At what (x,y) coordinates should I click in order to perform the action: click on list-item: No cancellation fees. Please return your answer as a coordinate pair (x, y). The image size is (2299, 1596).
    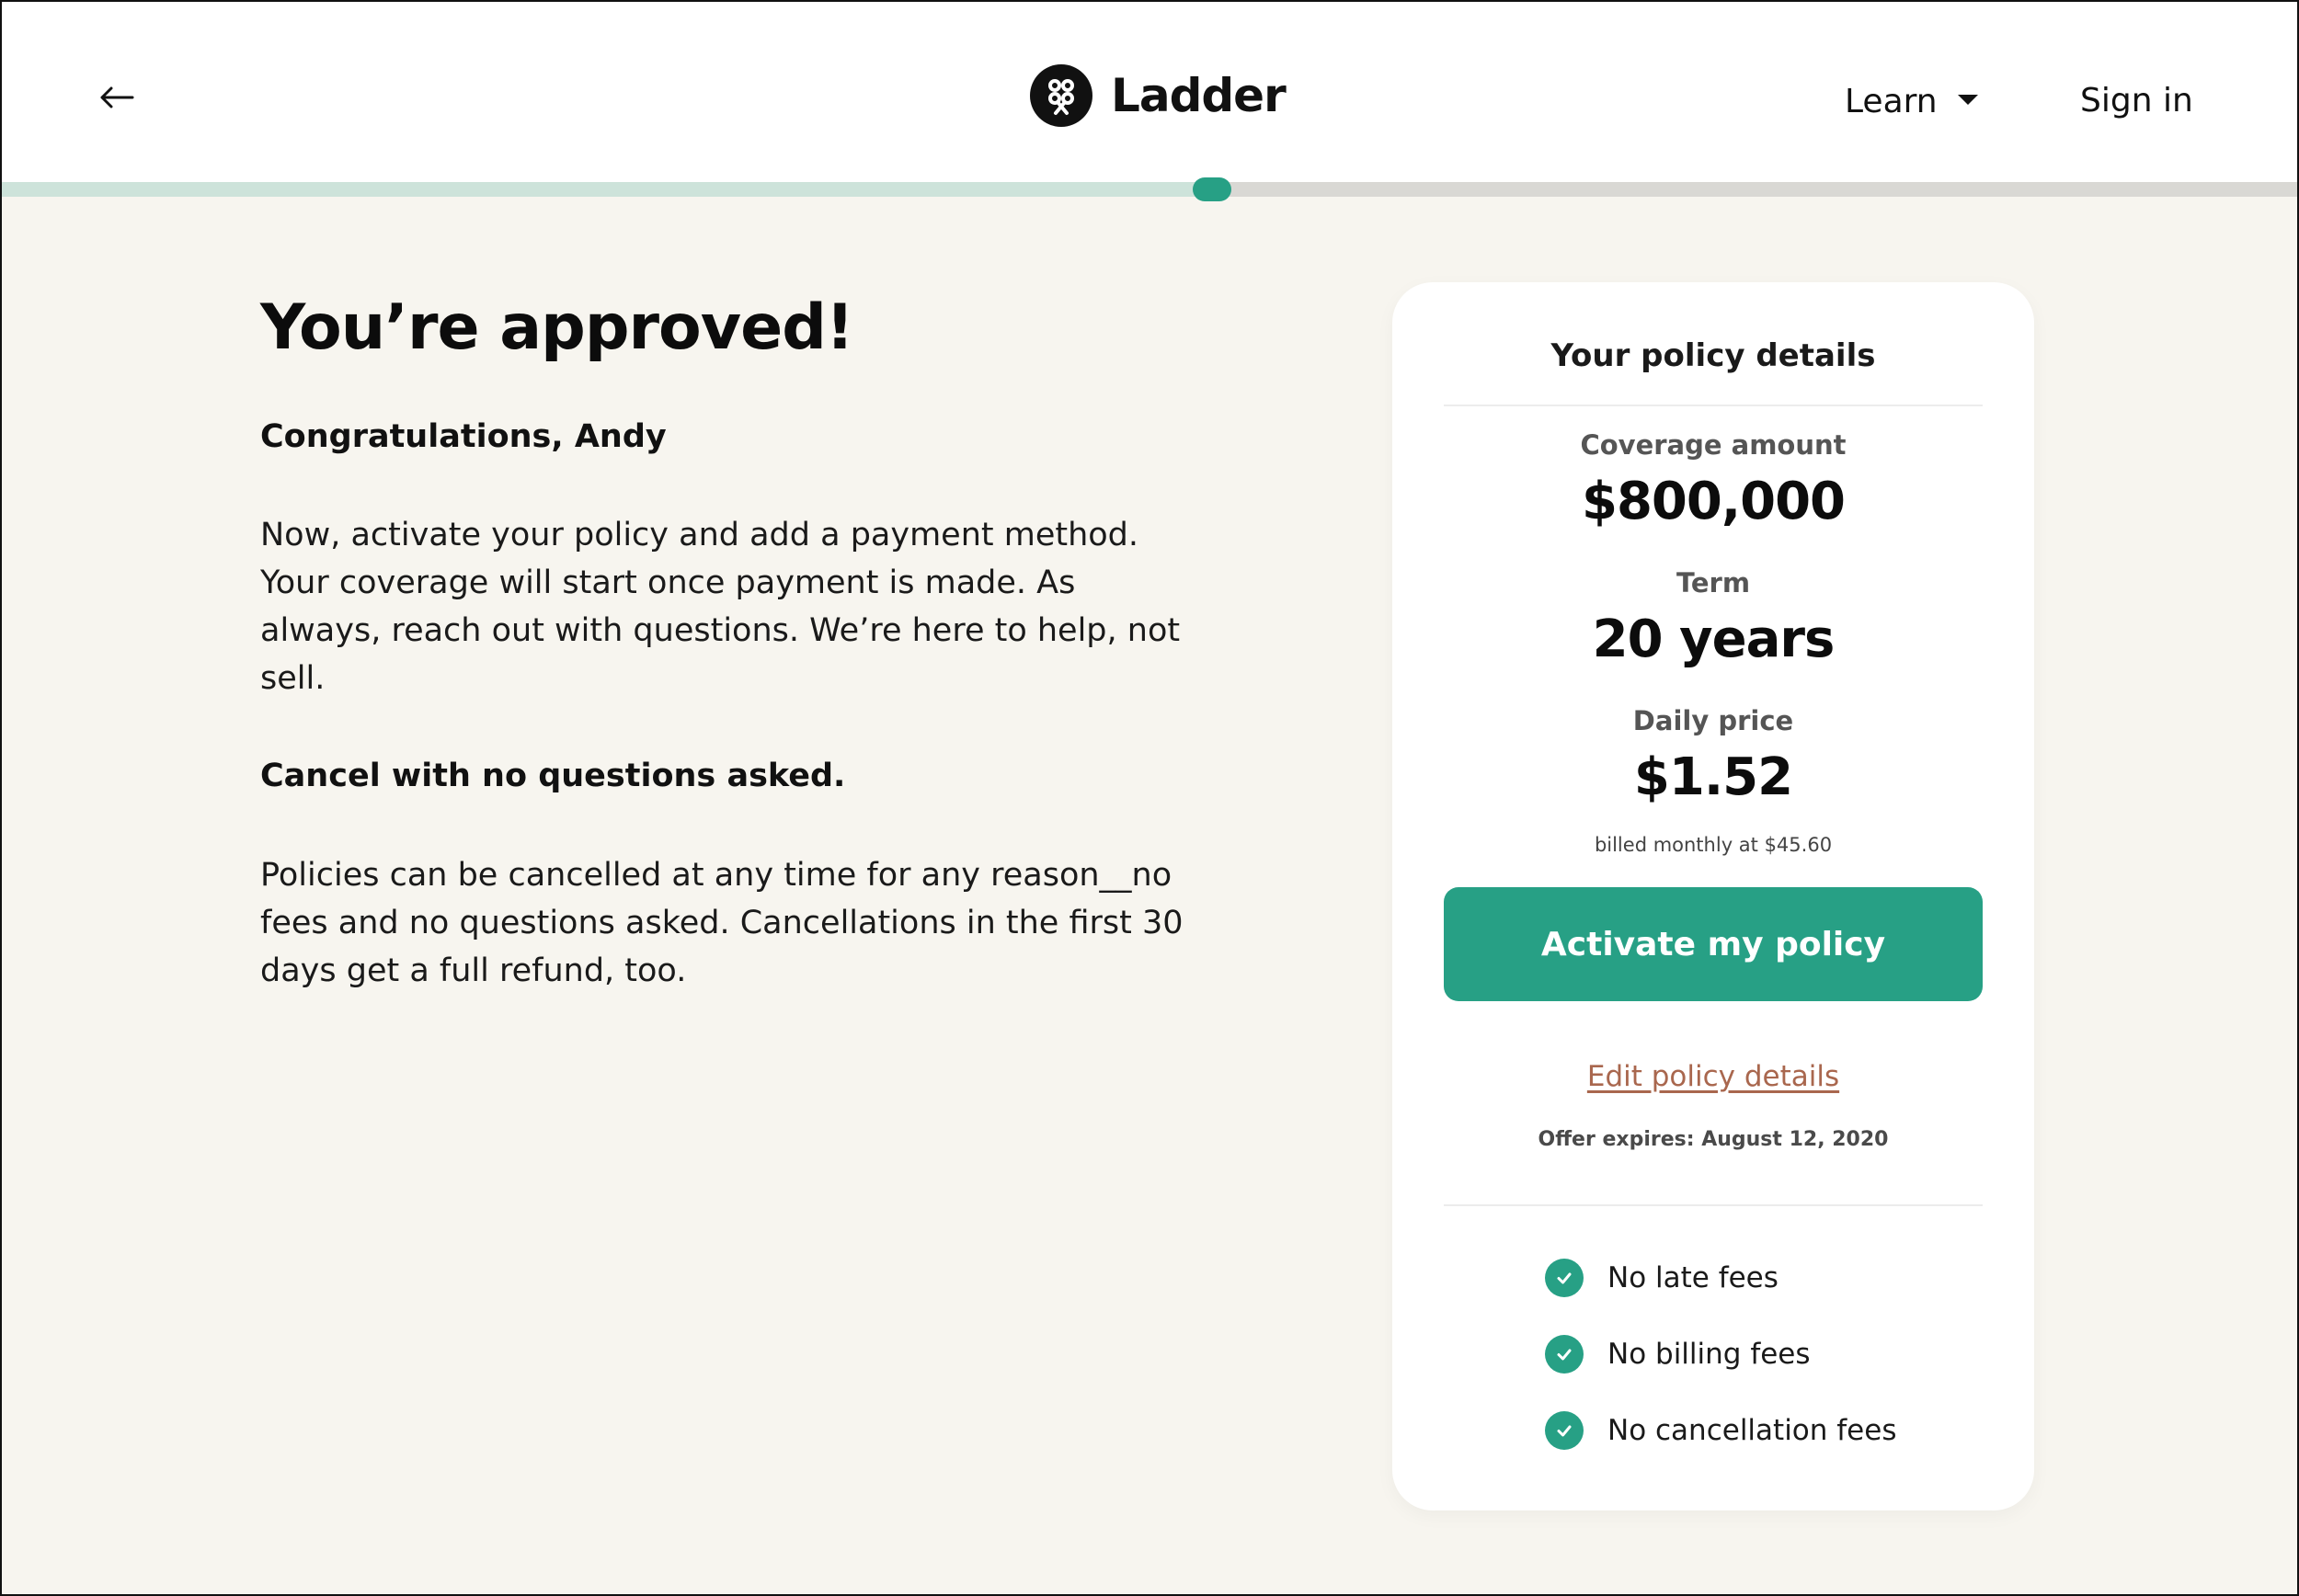
    Looking at the image, I should click on (1765, 1430).